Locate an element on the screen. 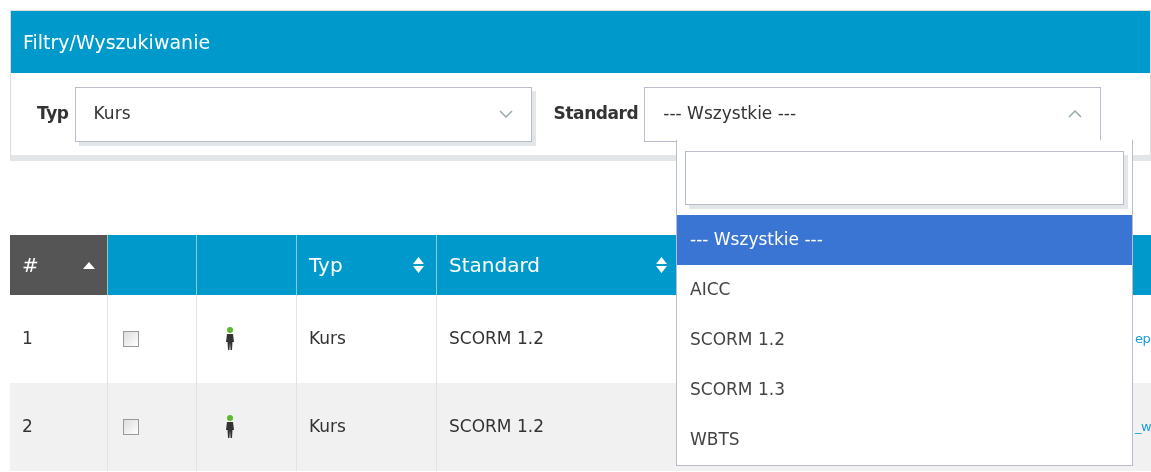 The width and height of the screenshot is (1151, 472). dropdown-option: SCORM 1.2 is located at coordinates (904, 340).